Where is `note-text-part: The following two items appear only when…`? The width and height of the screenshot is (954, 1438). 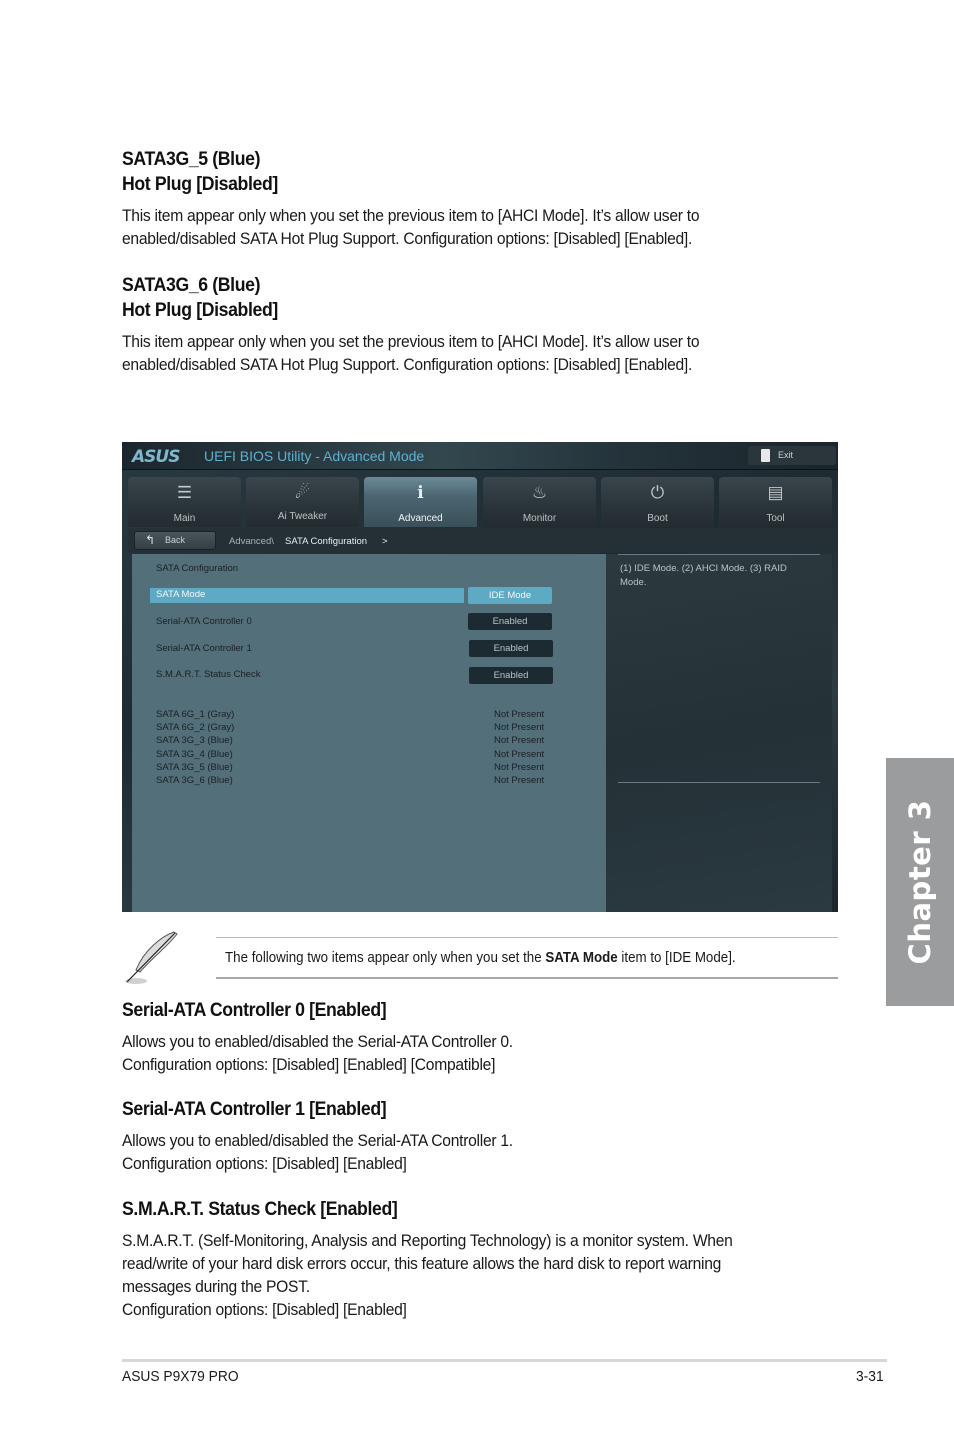 note-text-part: The following two items appear only when… is located at coordinates (385, 958).